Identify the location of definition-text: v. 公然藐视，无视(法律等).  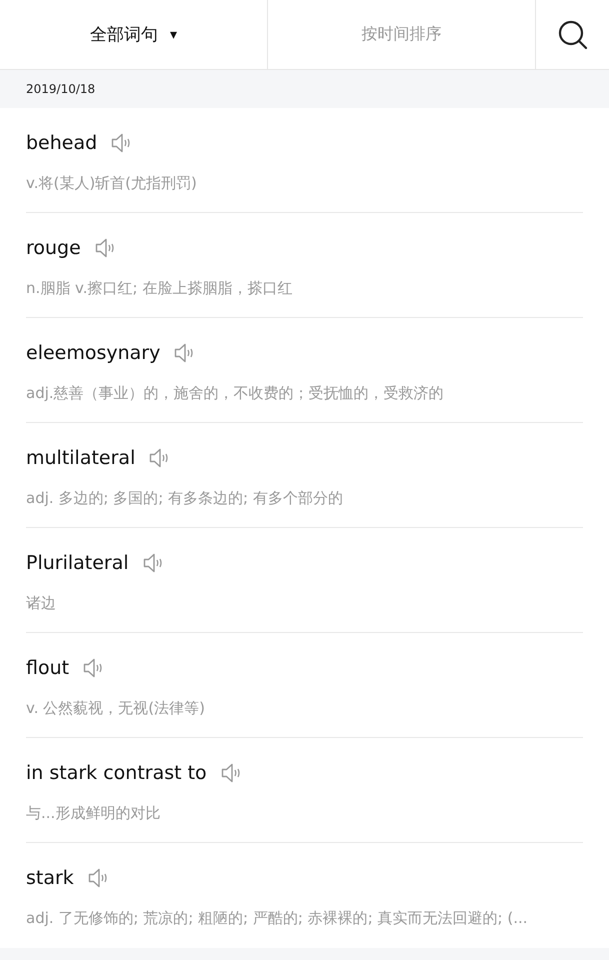
(116, 708).